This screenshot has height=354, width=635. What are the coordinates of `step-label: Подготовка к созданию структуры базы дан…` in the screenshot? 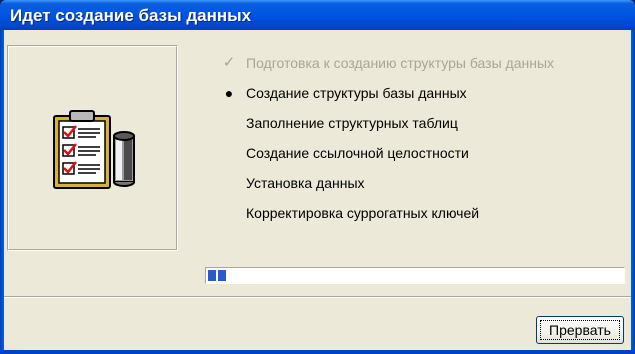 It's located at (400, 63).